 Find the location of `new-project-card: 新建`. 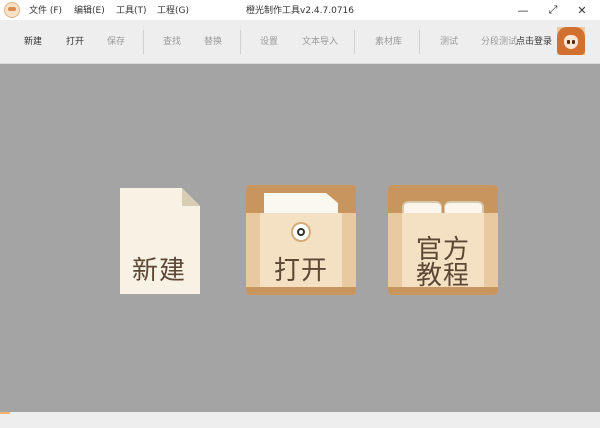

new-project-card: 新建 is located at coordinates (160, 241).